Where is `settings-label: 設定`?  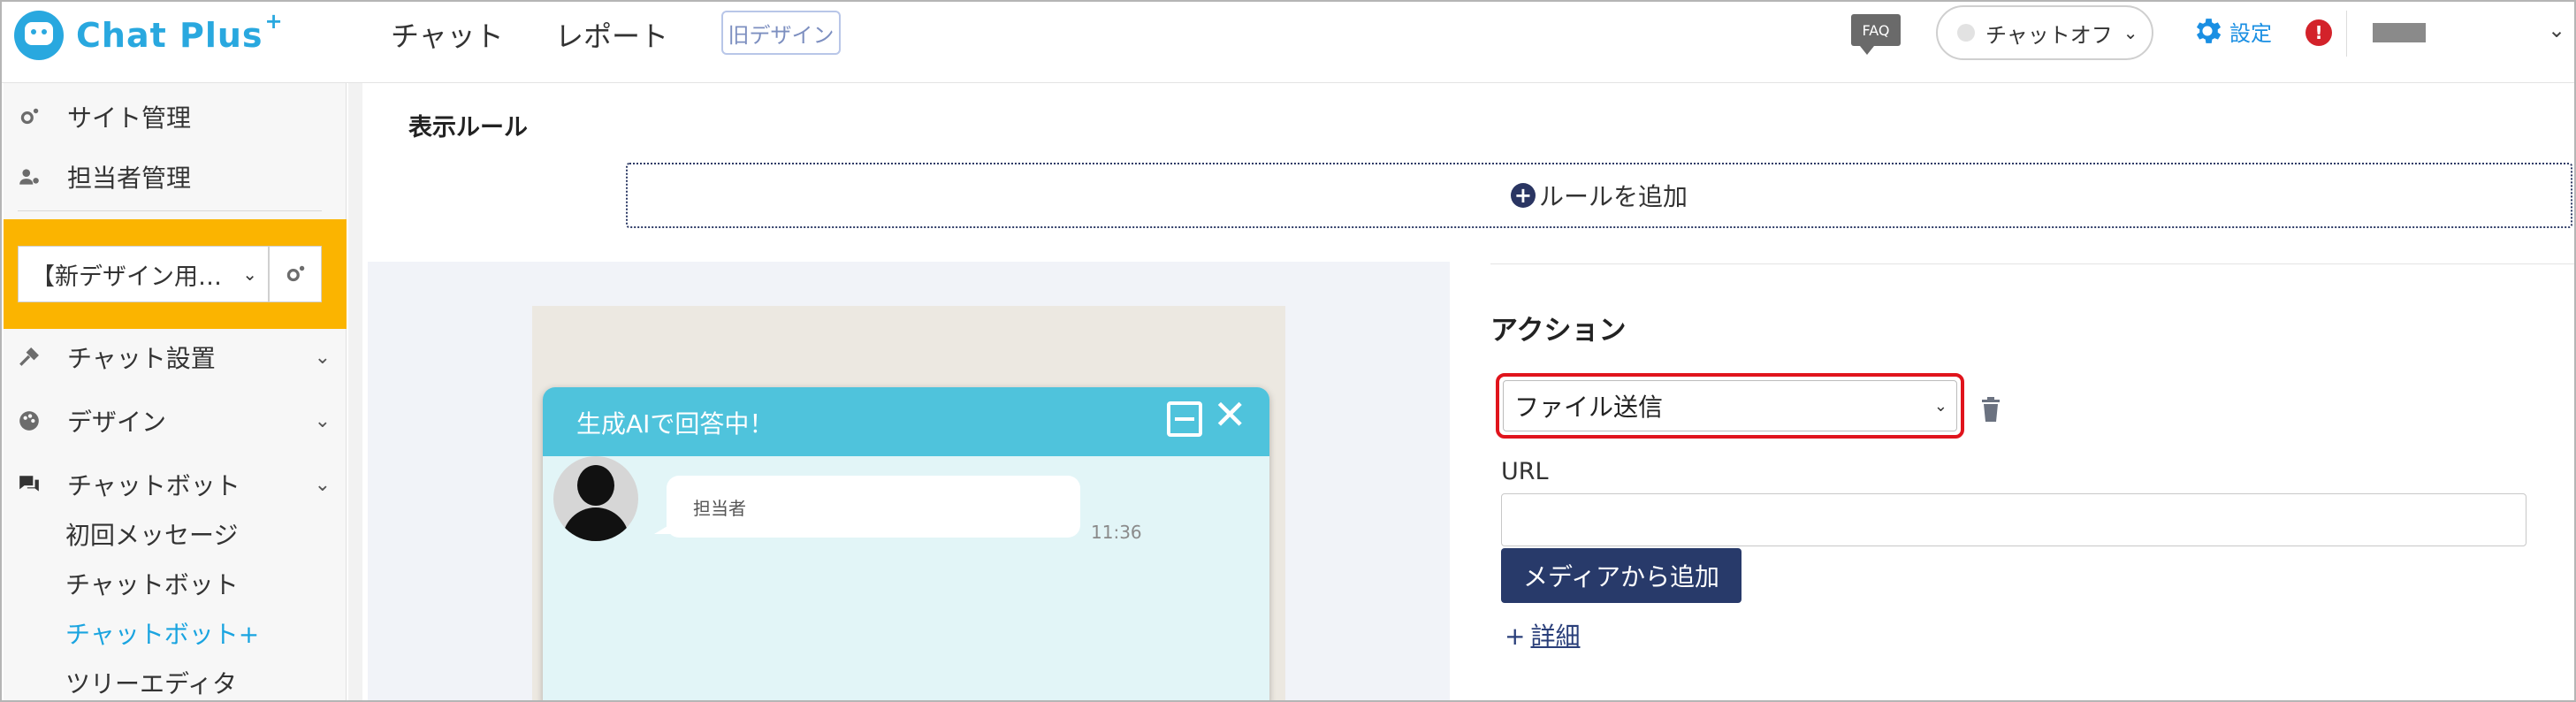 settings-label: 設定 is located at coordinates (2250, 33).